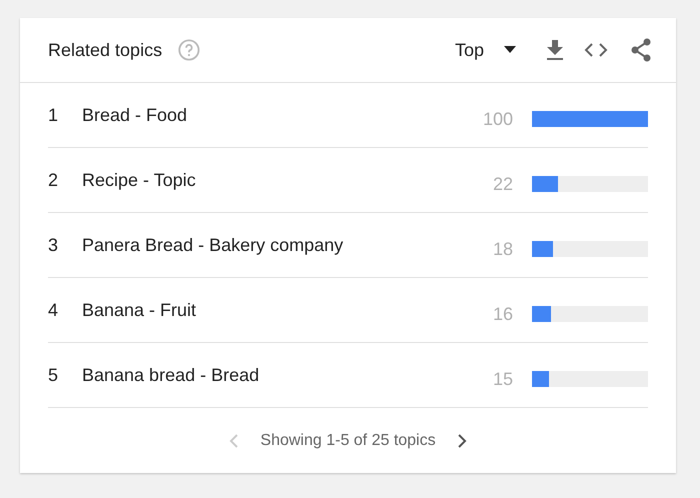 The height and width of the screenshot is (498, 700). What do you see at coordinates (555, 50) in the screenshot?
I see `download-icon` at bounding box center [555, 50].